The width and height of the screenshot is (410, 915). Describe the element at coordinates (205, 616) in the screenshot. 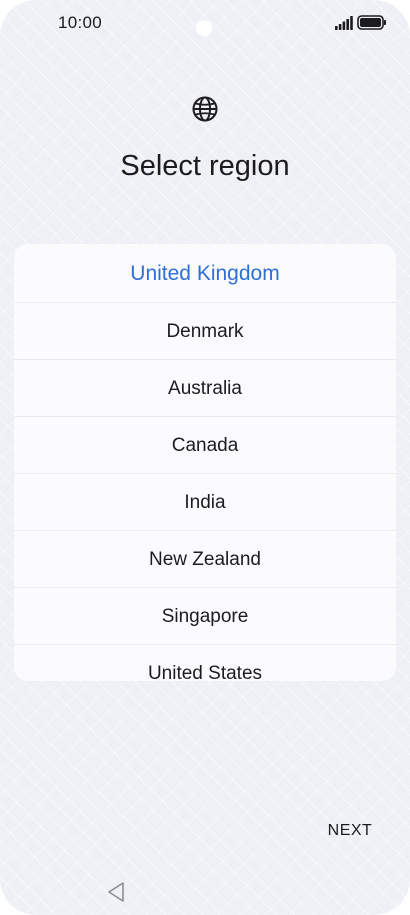

I see `region-option: Singapore` at that location.